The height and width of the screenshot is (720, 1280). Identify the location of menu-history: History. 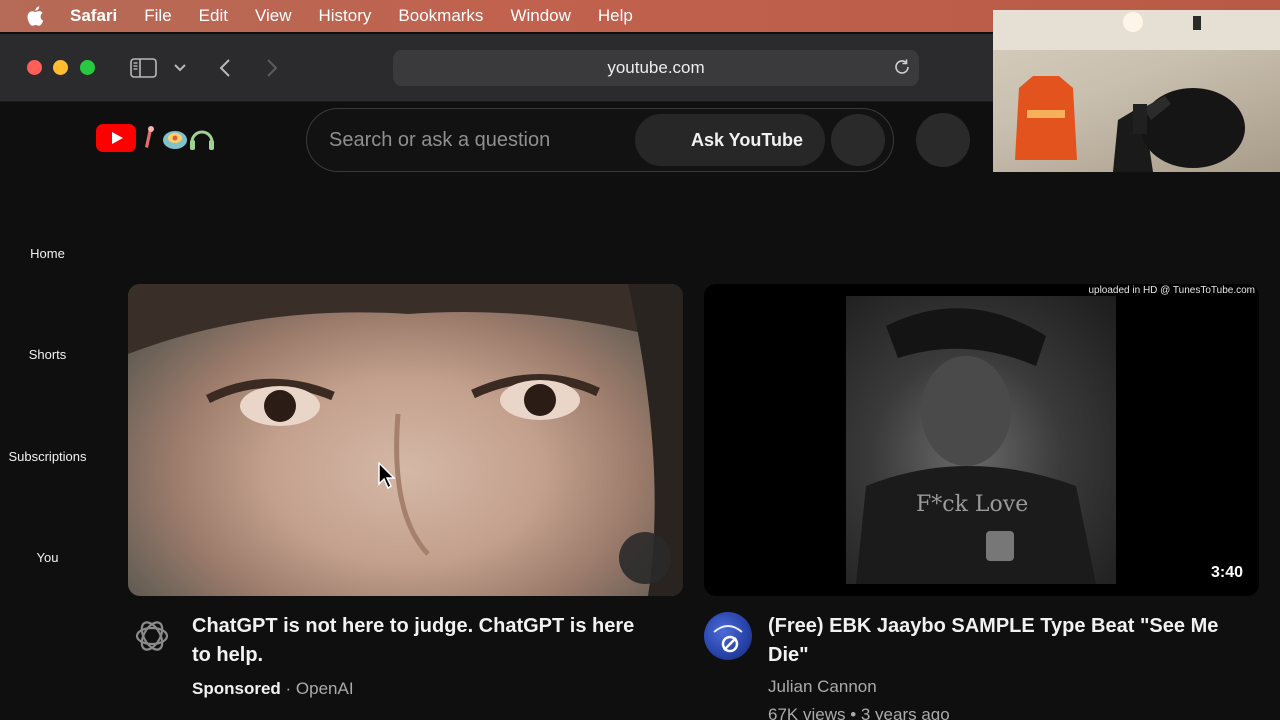
(345, 16).